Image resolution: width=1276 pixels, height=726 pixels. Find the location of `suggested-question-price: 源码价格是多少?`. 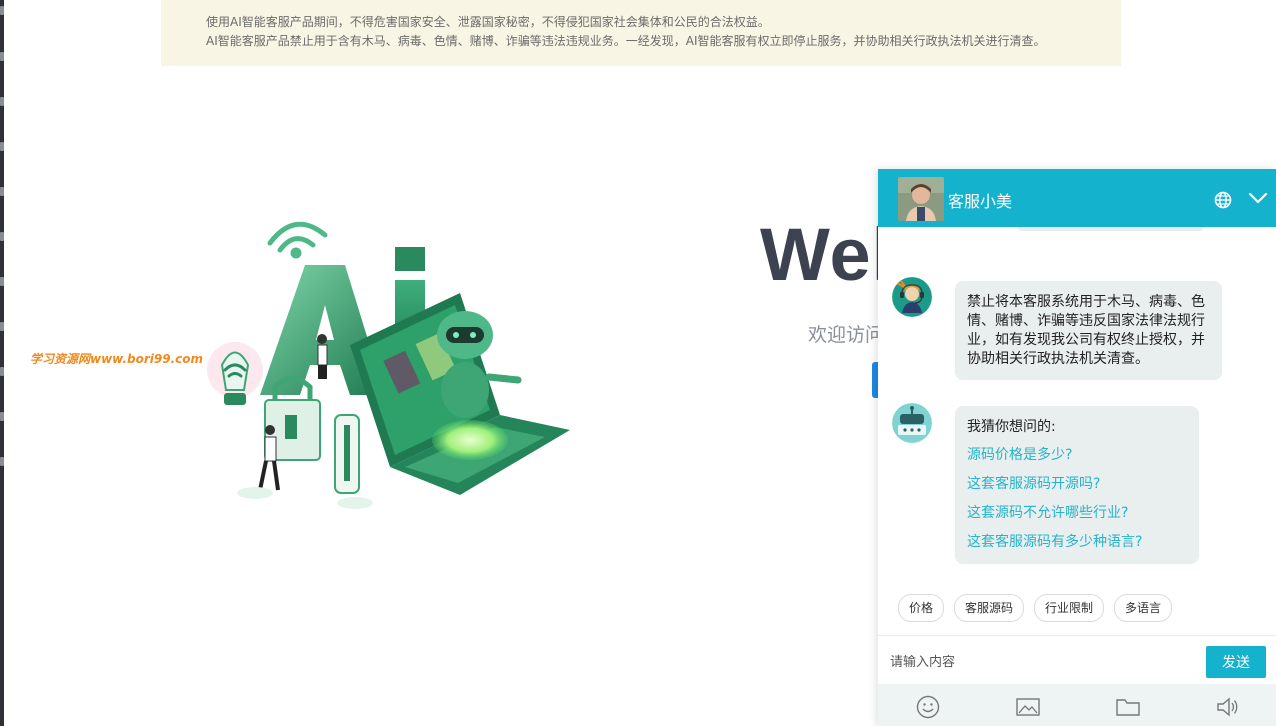

suggested-question-price: 源码价格是多少? is located at coordinates (1077, 455).